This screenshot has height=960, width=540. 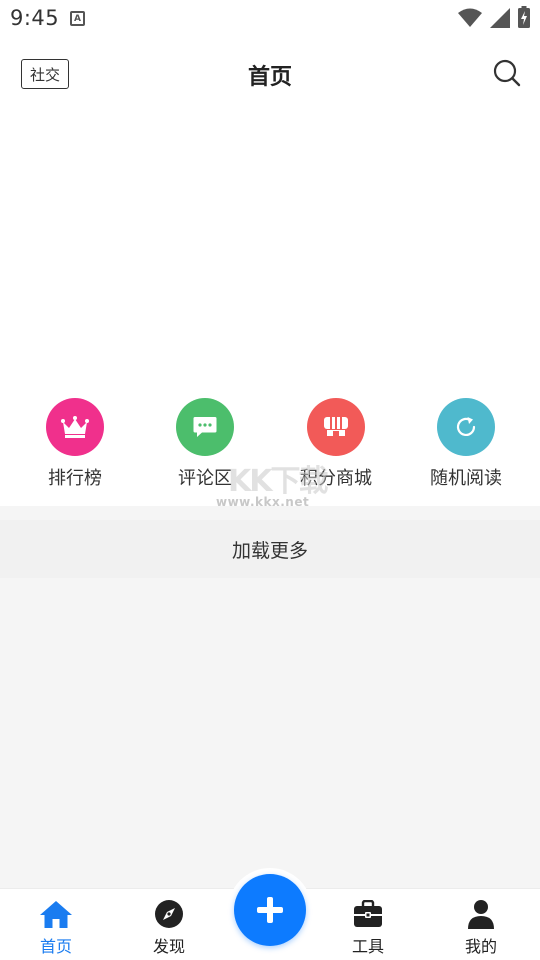 I want to click on crown-icon, so click(x=75, y=427).